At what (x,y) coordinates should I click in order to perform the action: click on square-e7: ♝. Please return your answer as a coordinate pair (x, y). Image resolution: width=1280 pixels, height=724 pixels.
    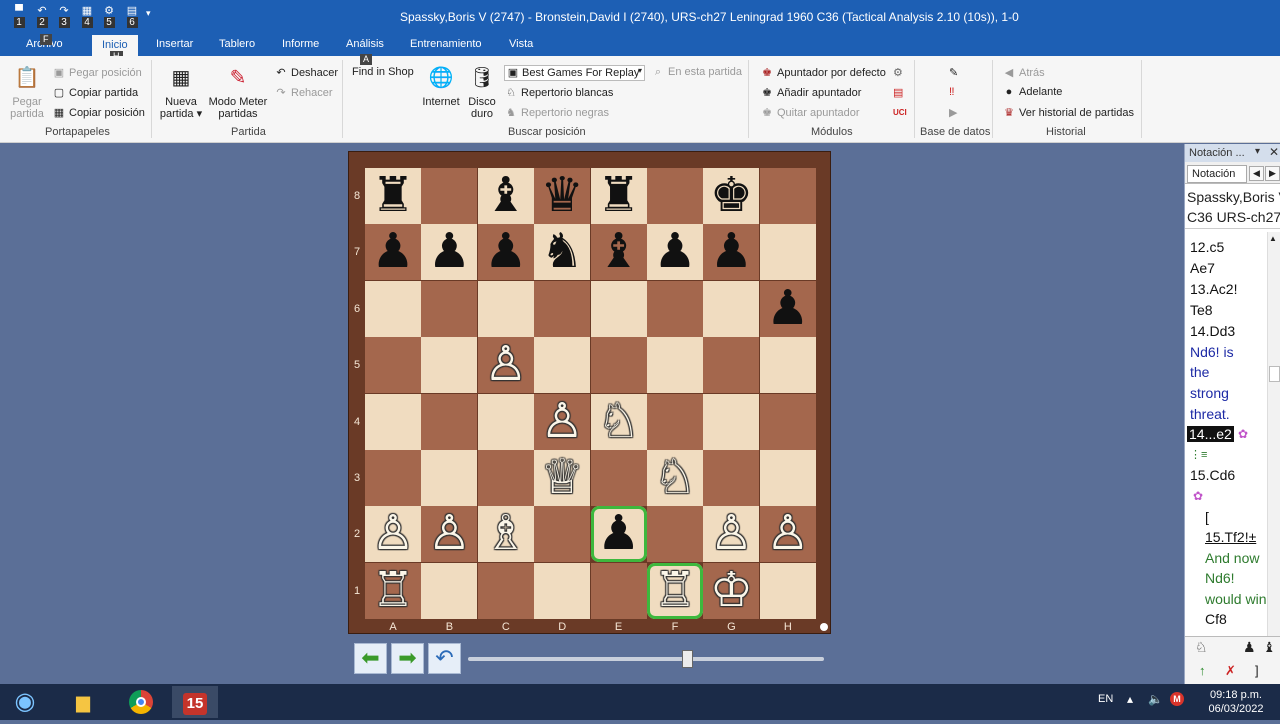
    Looking at the image, I should click on (618, 252).